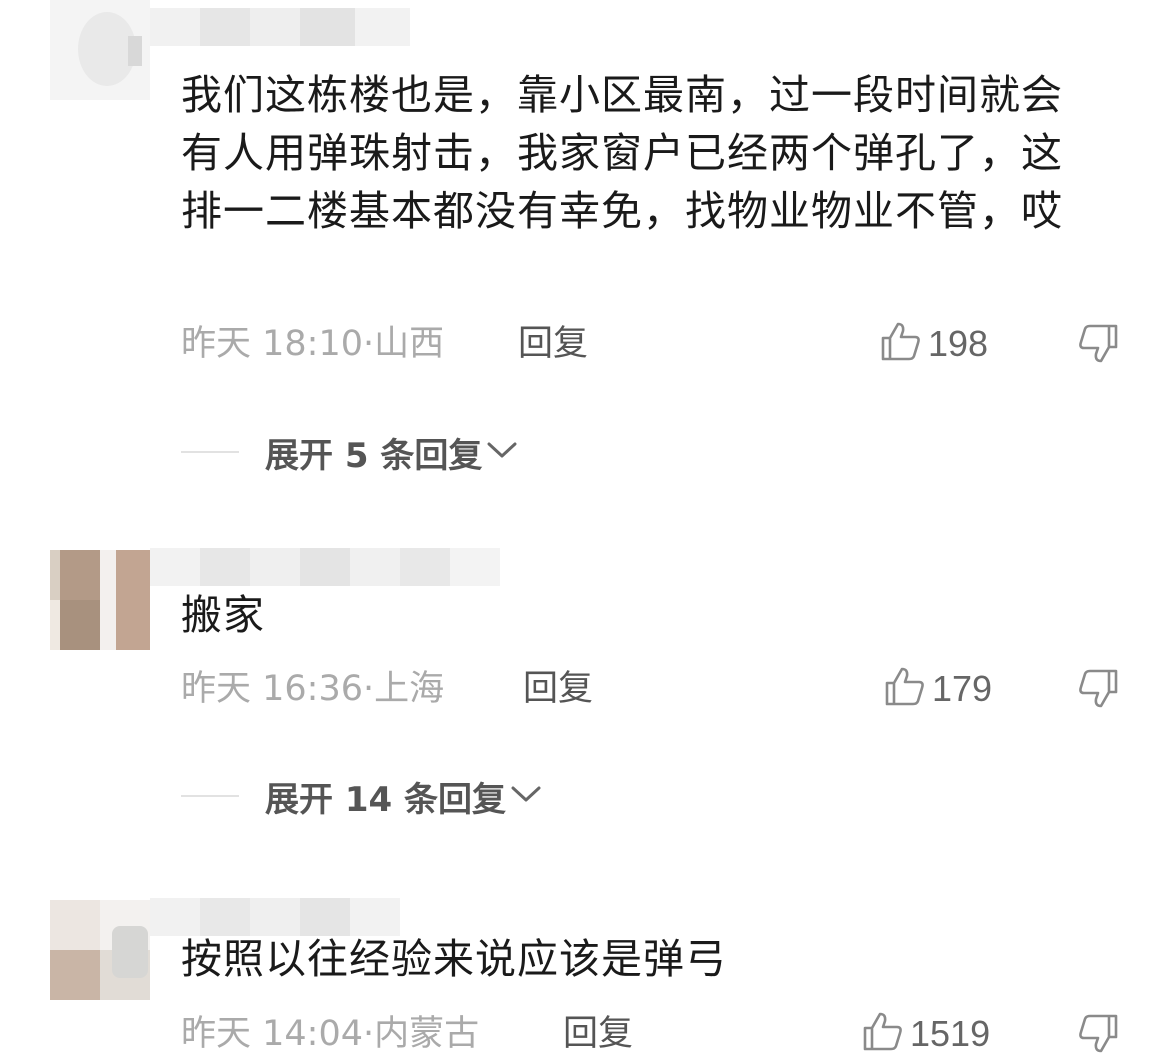  What do you see at coordinates (962, 688) in the screenshot?
I see `like-count: 179` at bounding box center [962, 688].